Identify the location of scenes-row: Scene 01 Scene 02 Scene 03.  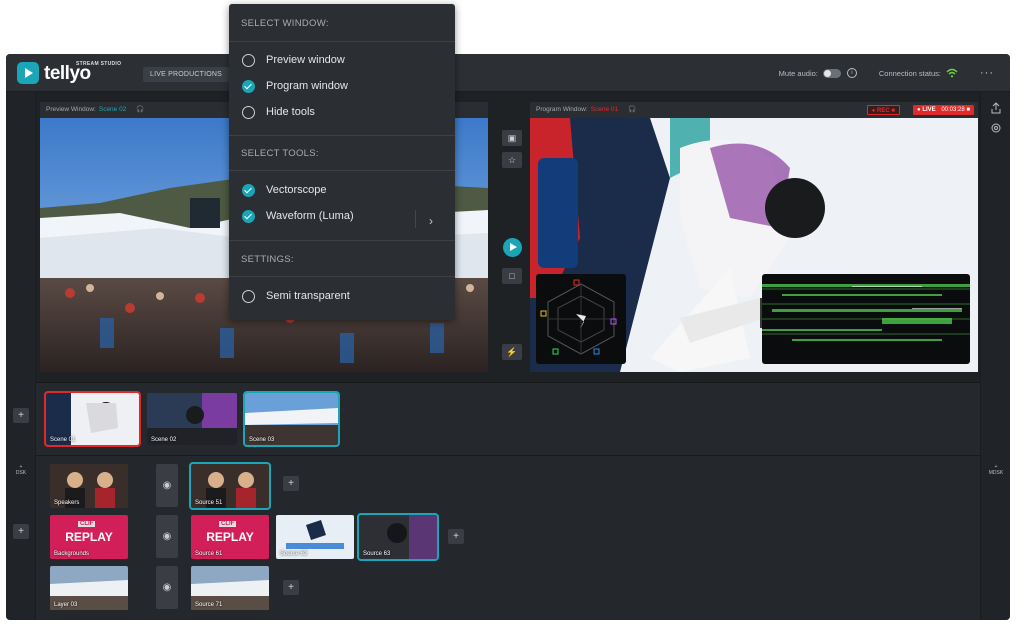
(508, 419).